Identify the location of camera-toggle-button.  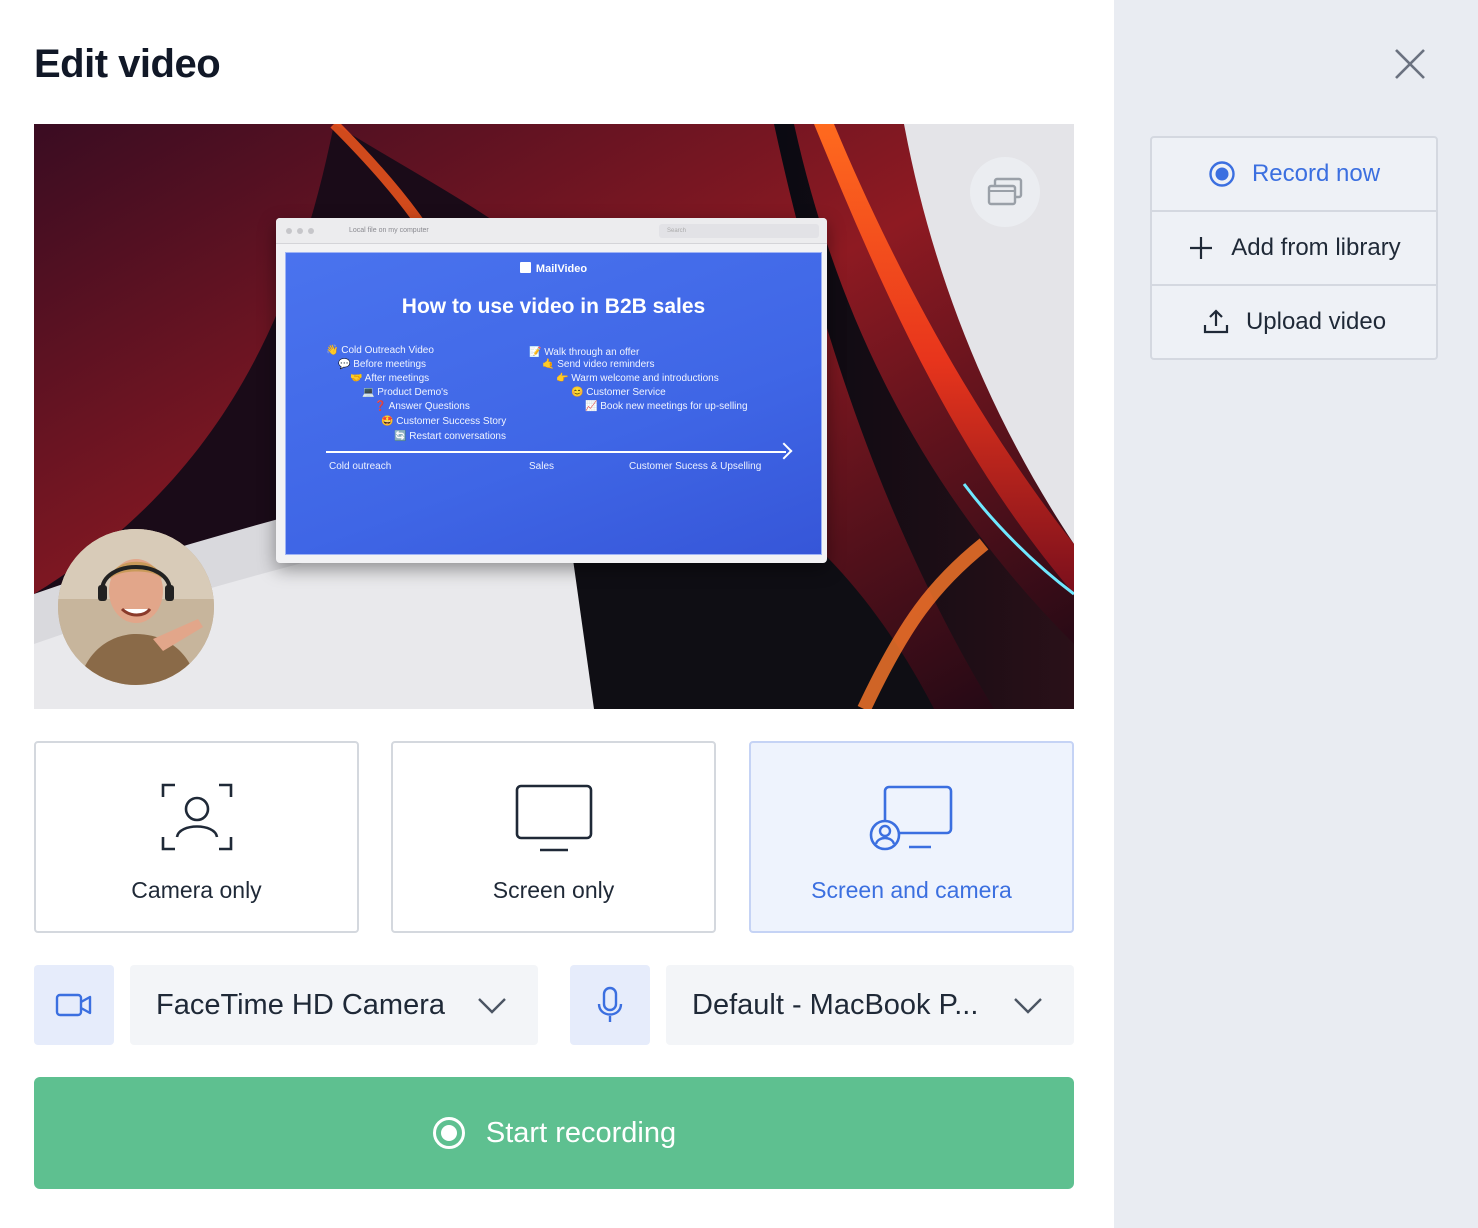
(74, 1005).